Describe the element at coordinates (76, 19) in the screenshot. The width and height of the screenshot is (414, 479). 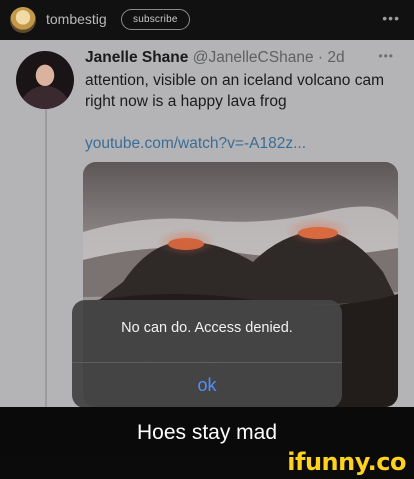
I see `poster-username: tombestig` at that location.